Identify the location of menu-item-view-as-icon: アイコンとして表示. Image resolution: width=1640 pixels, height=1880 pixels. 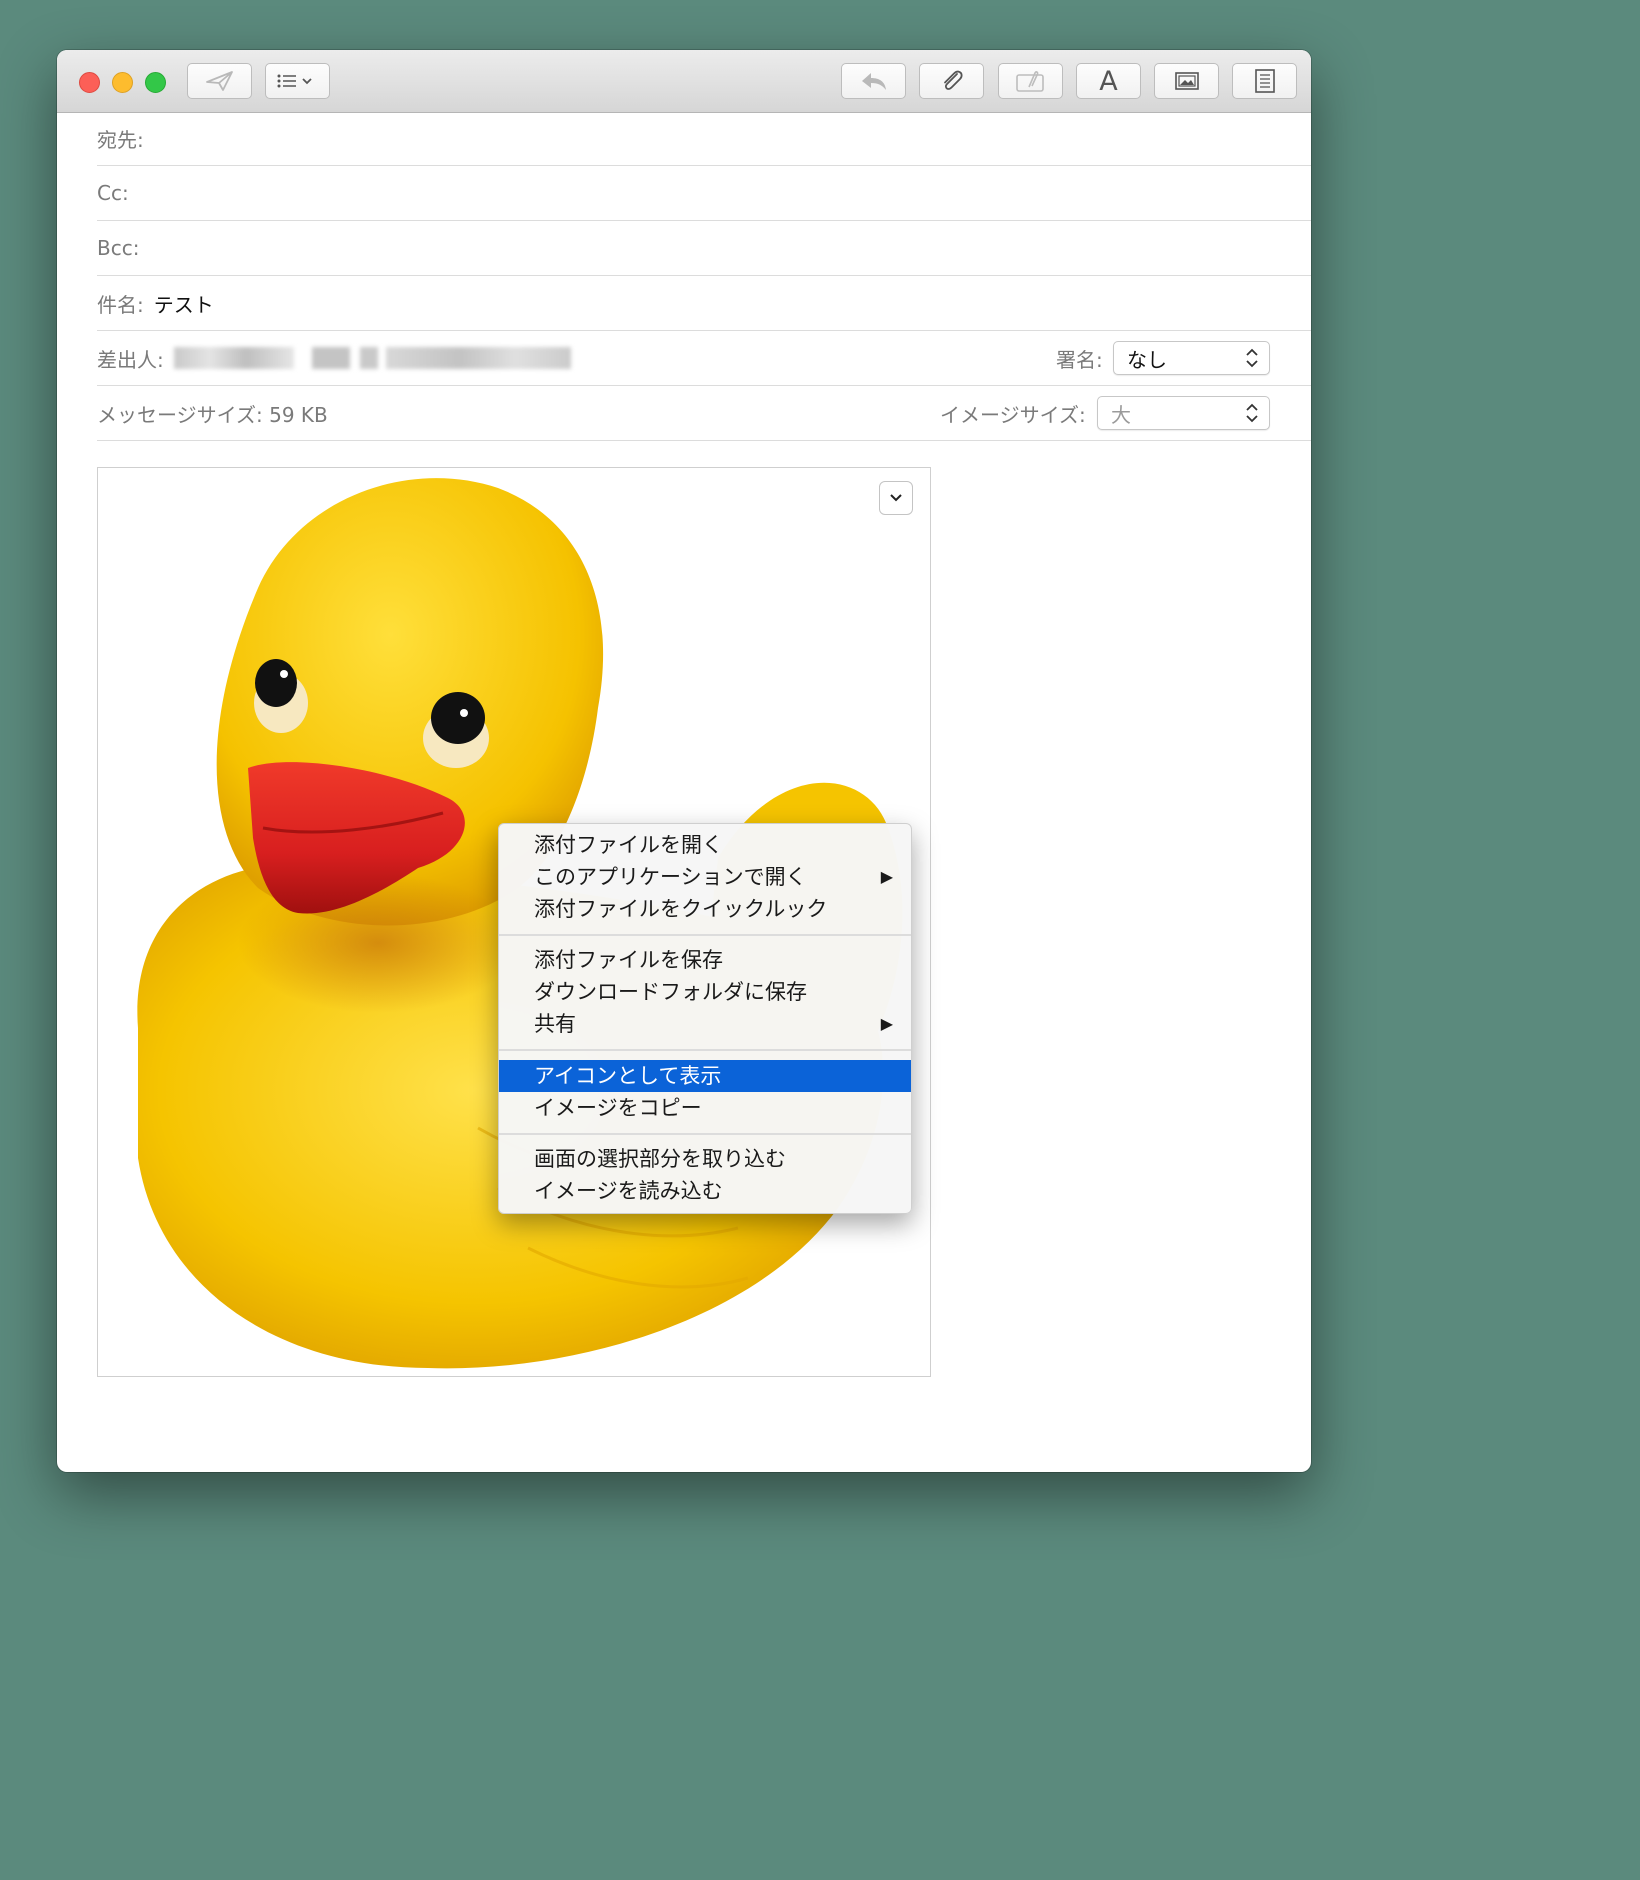
(705, 1076).